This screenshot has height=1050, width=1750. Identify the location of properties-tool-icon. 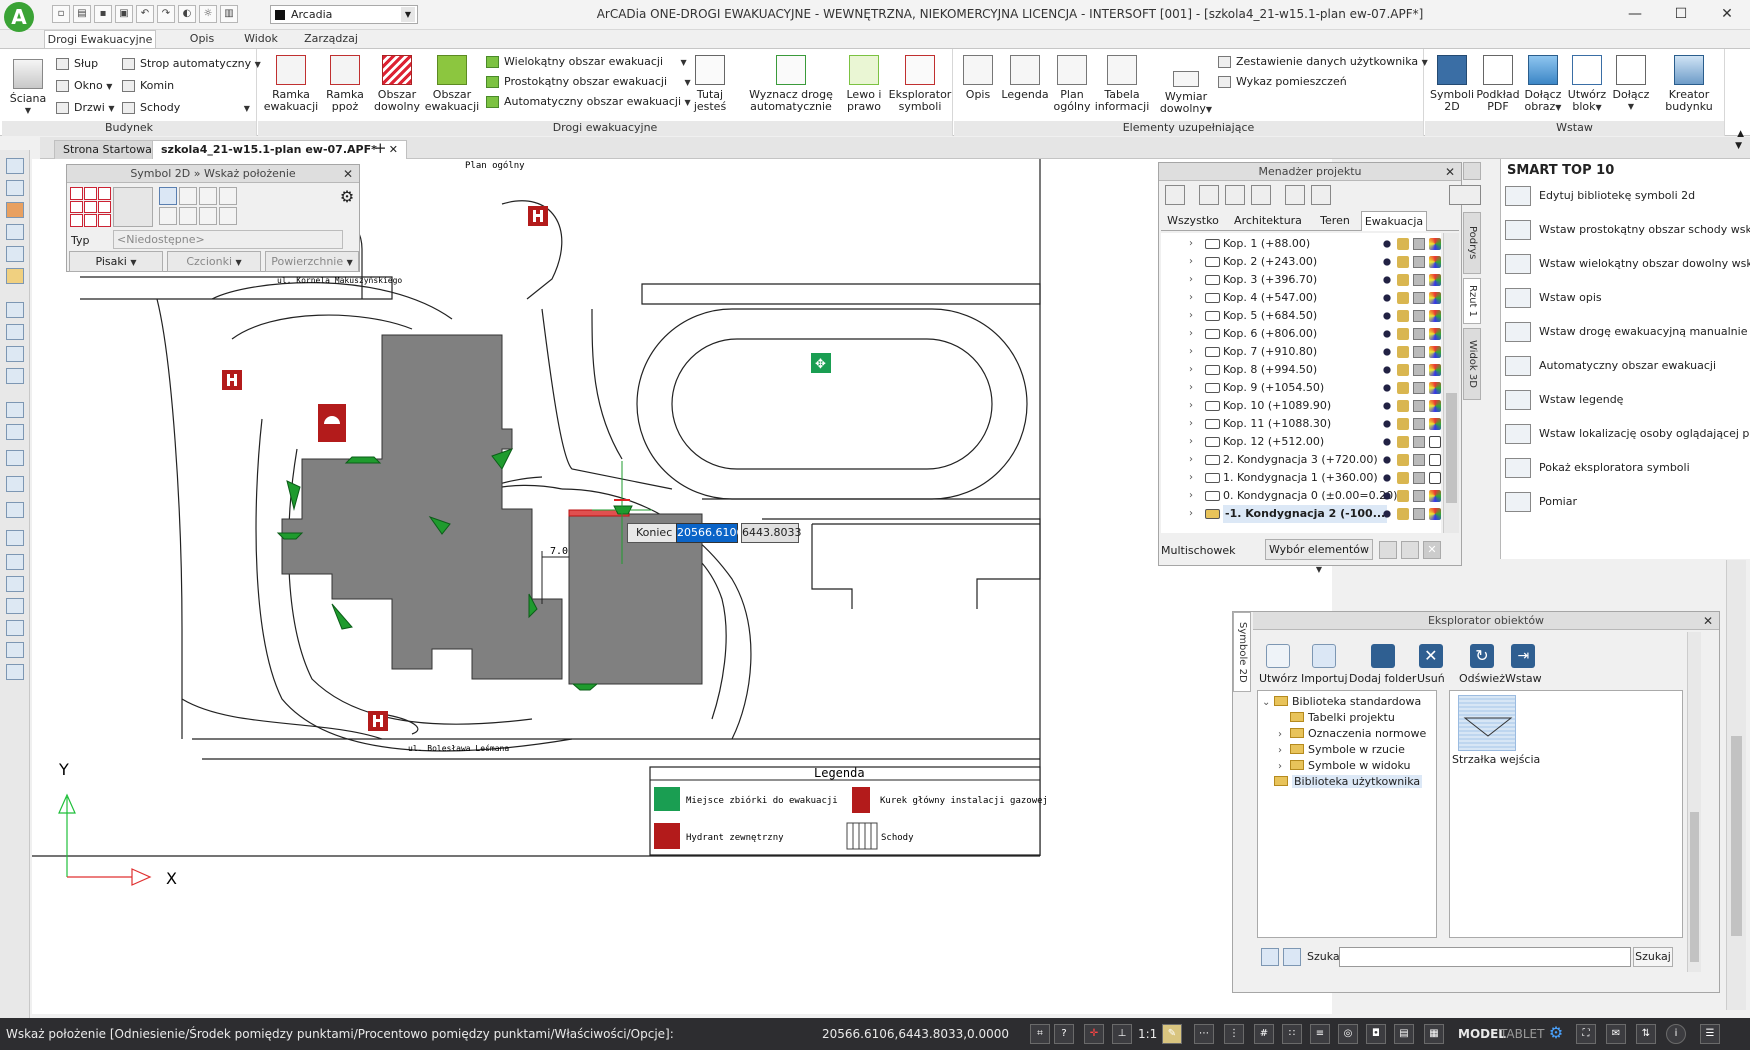
(15, 188).